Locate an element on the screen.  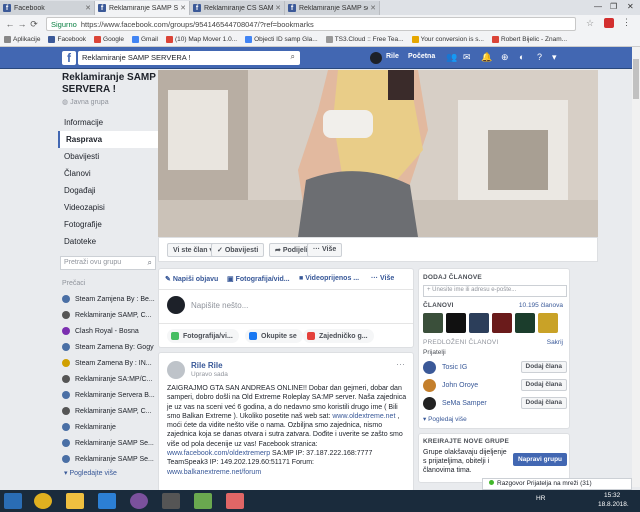
back-icon: ← is located at coordinates (10, 24).